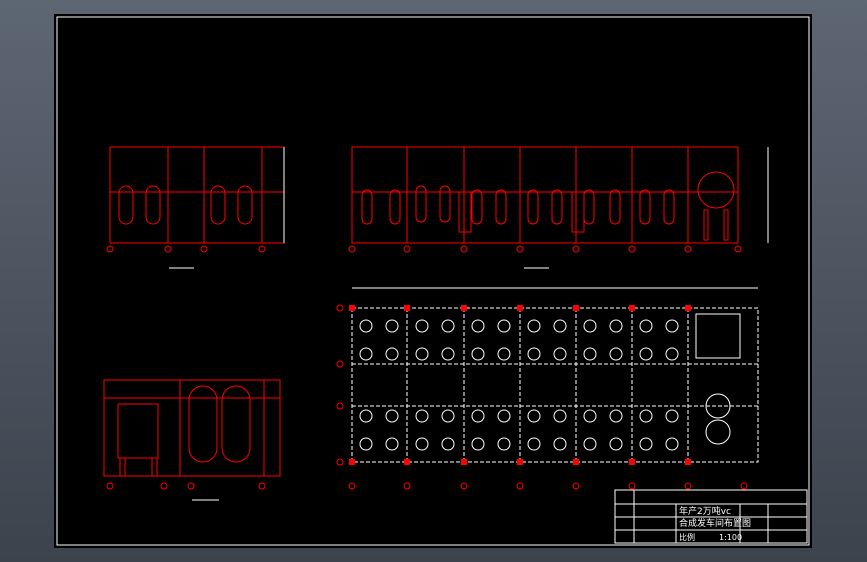 Image resolution: width=867 pixels, height=562 pixels. I want to click on section-left-frame, so click(192, 428).